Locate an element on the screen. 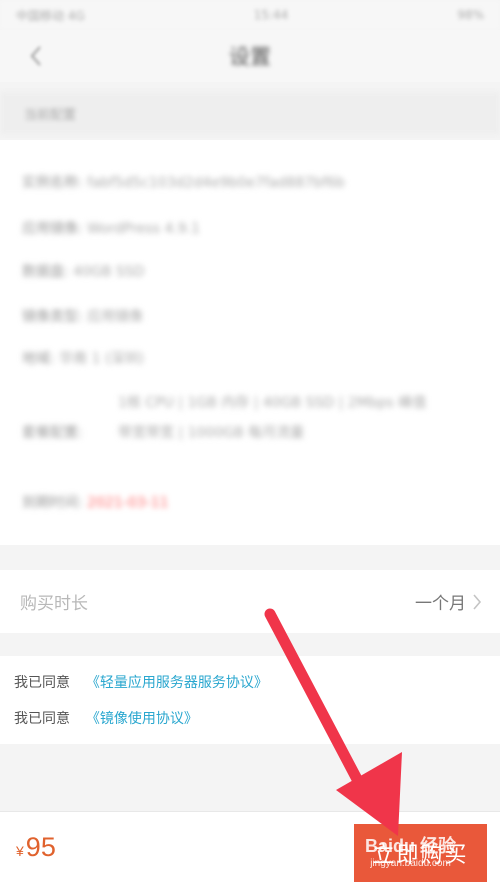 Image resolution: width=500 pixels, height=889 pixels. agreement-row: 我已同意 《轻量应用服务器服务协议》 is located at coordinates (141, 682).